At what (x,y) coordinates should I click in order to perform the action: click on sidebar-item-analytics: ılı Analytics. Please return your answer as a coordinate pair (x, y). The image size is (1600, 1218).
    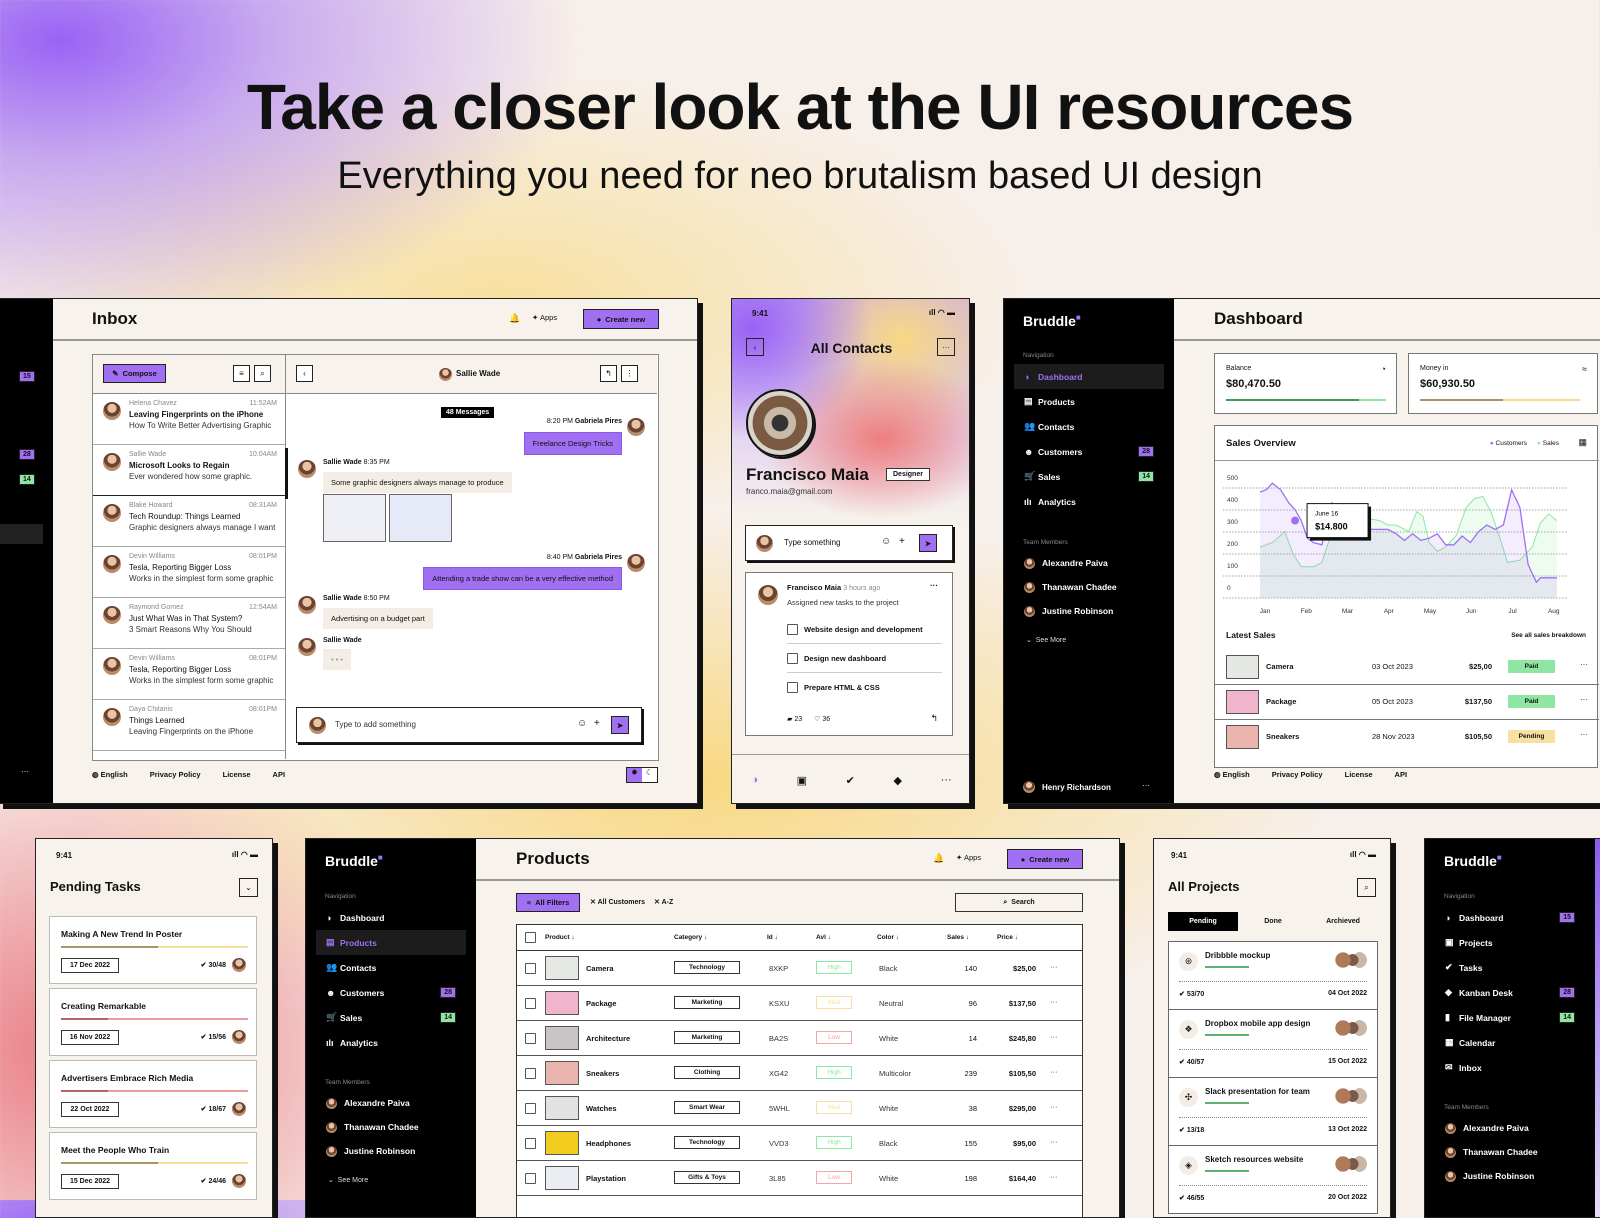
    Looking at the image, I should click on (391, 1042).